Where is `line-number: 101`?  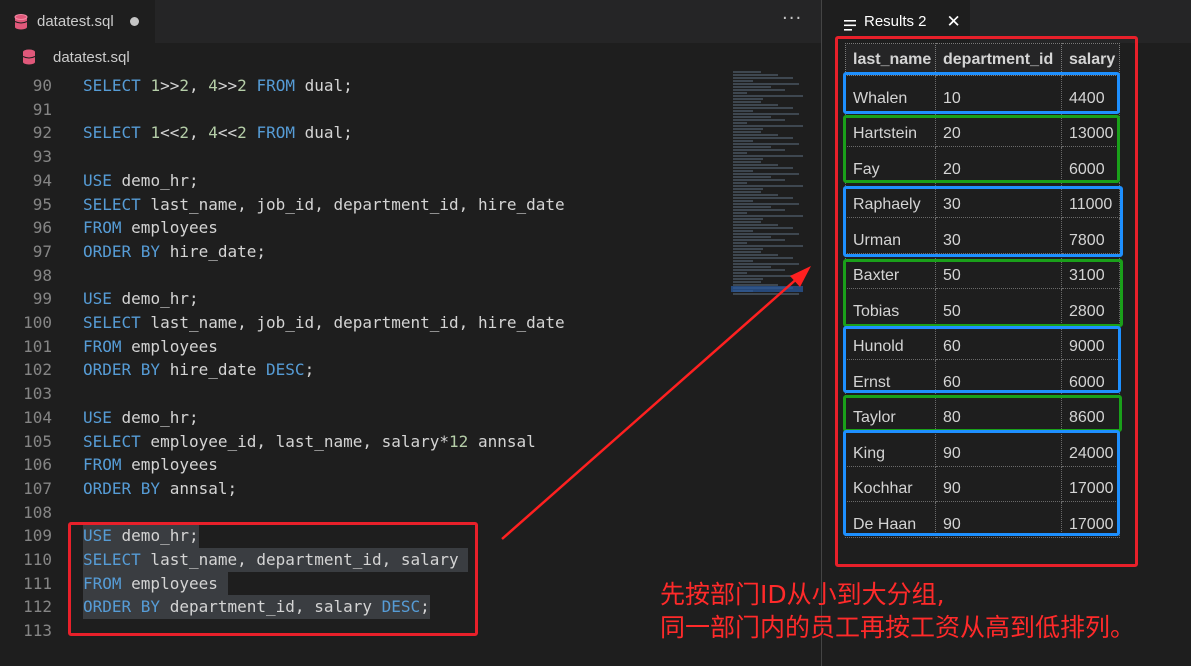 line-number: 101 is located at coordinates (37, 346).